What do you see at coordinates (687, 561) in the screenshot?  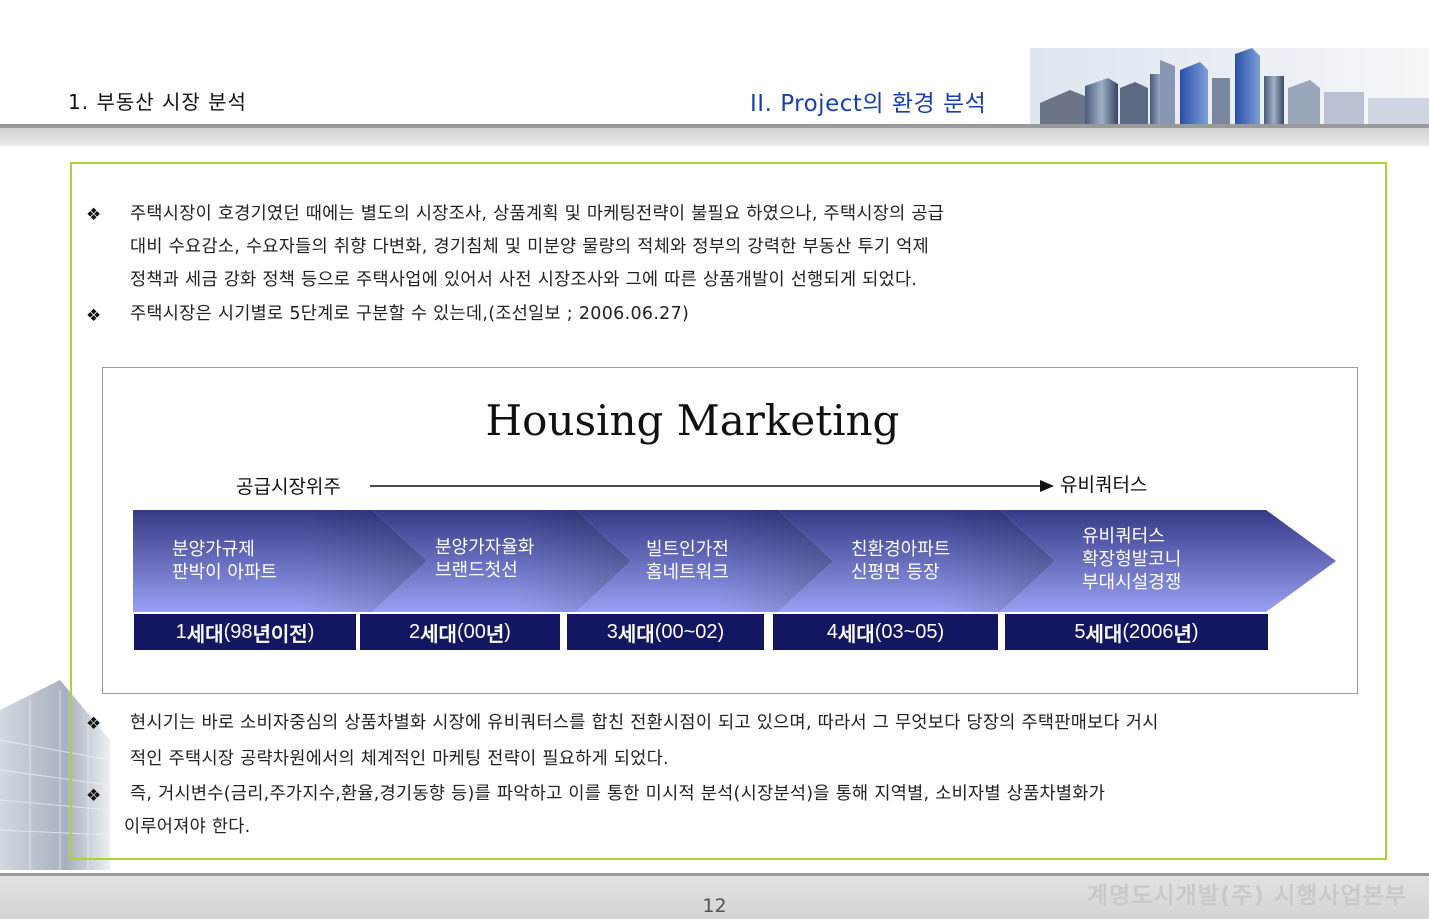 I see `stage-label: 빌트인가전 홈네트워크` at bounding box center [687, 561].